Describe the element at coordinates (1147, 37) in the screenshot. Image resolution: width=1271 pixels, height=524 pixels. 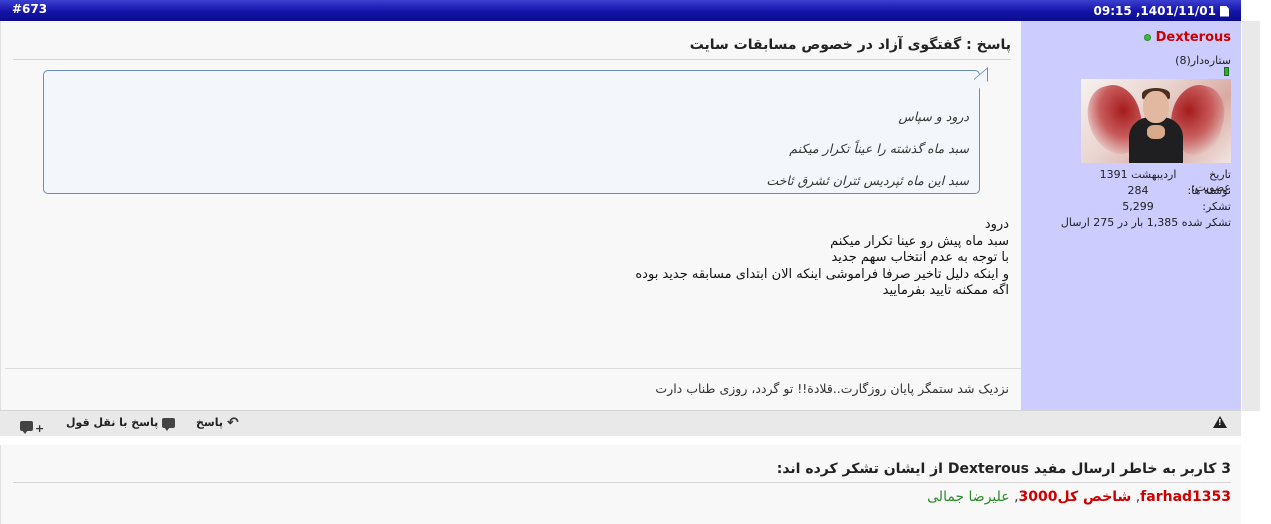
I see `online-dot-icon` at that location.